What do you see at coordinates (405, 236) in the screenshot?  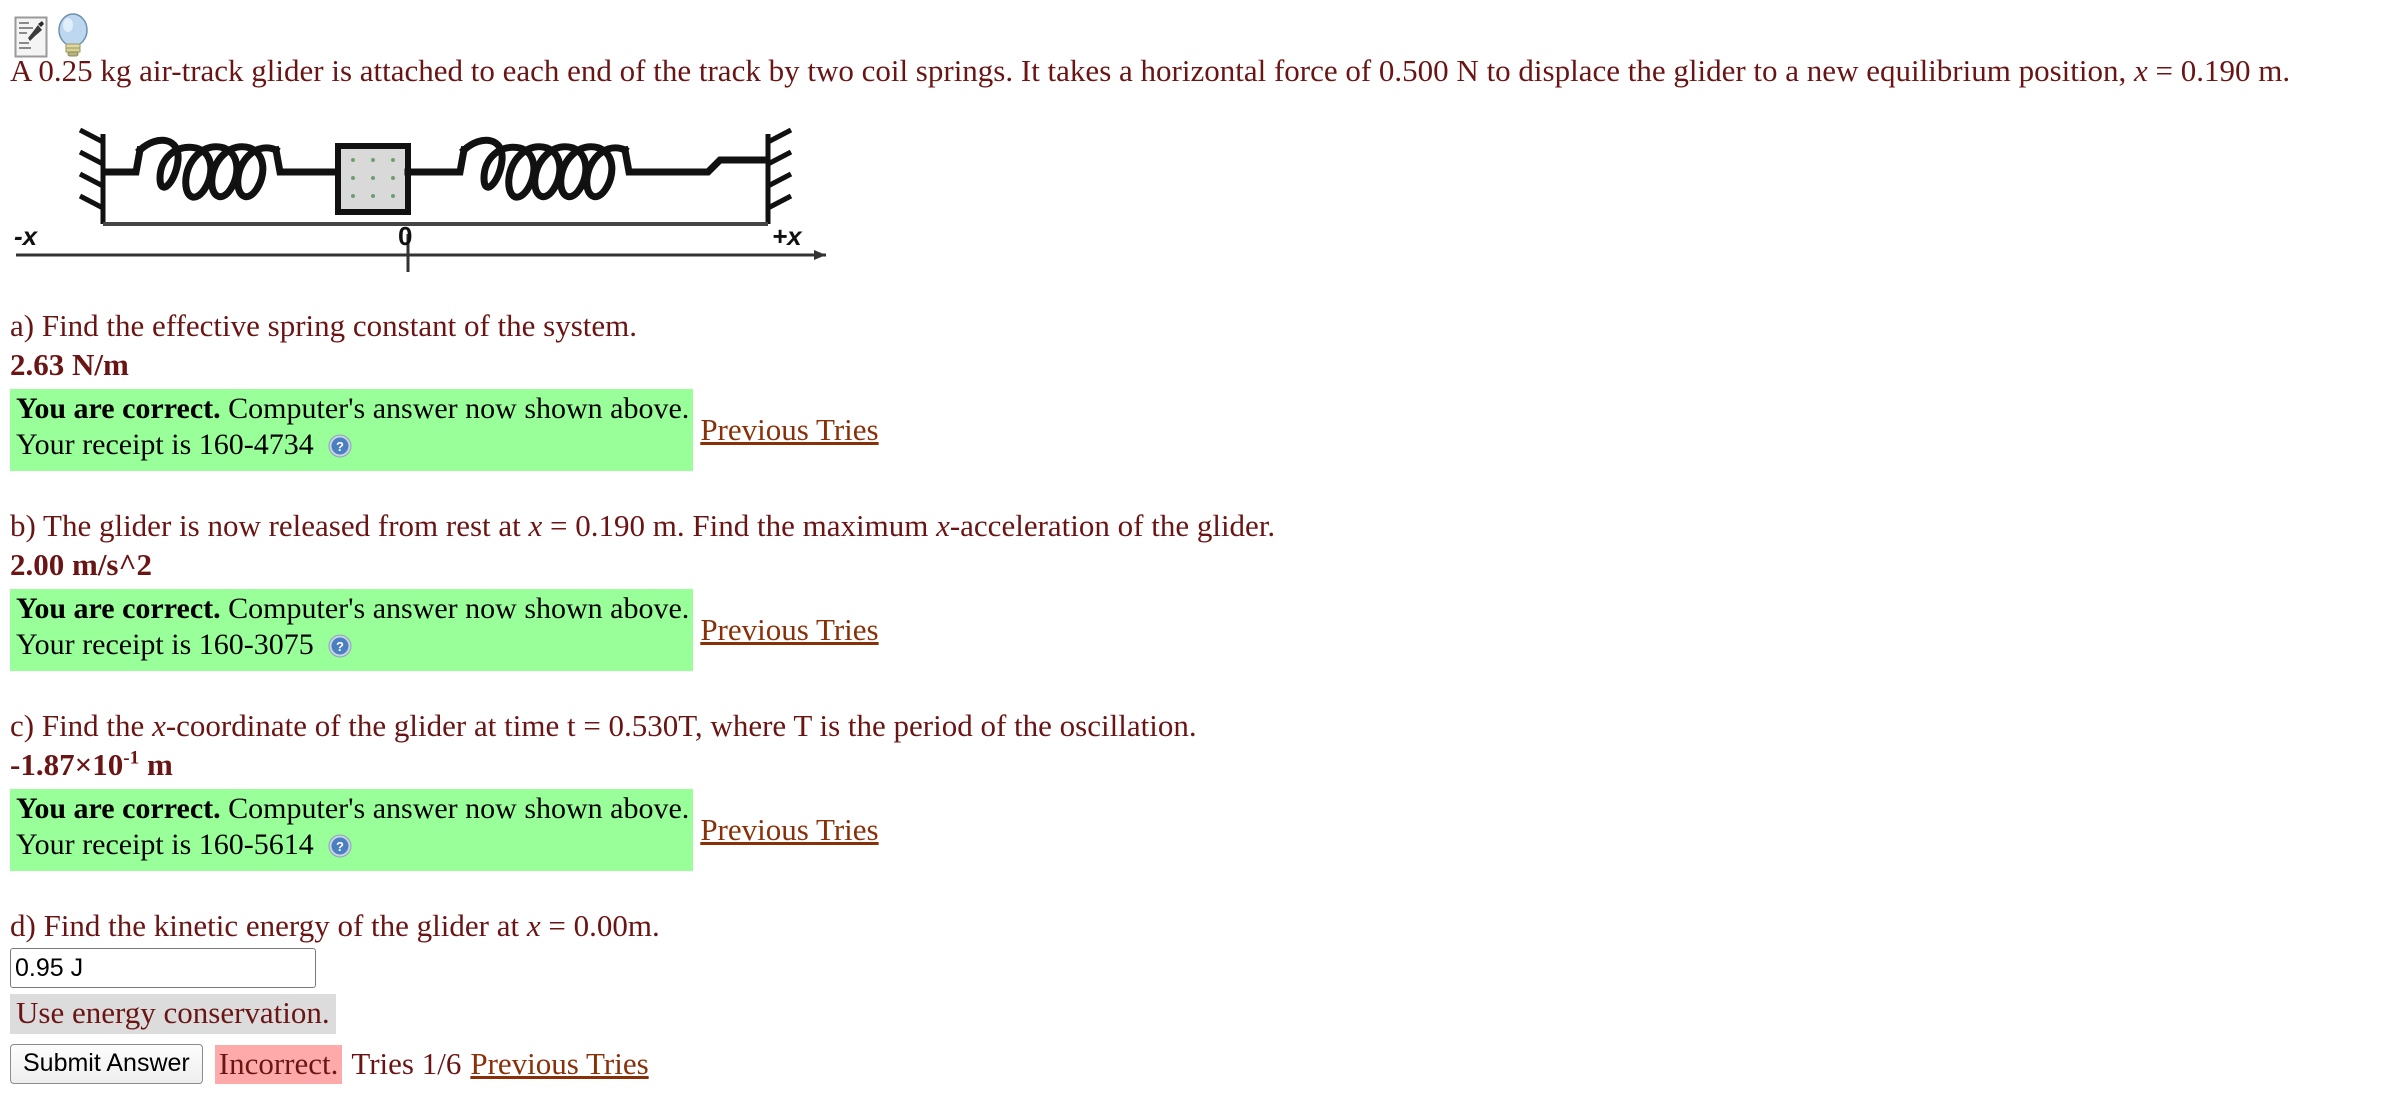 I see `axis-label-origin: 0` at bounding box center [405, 236].